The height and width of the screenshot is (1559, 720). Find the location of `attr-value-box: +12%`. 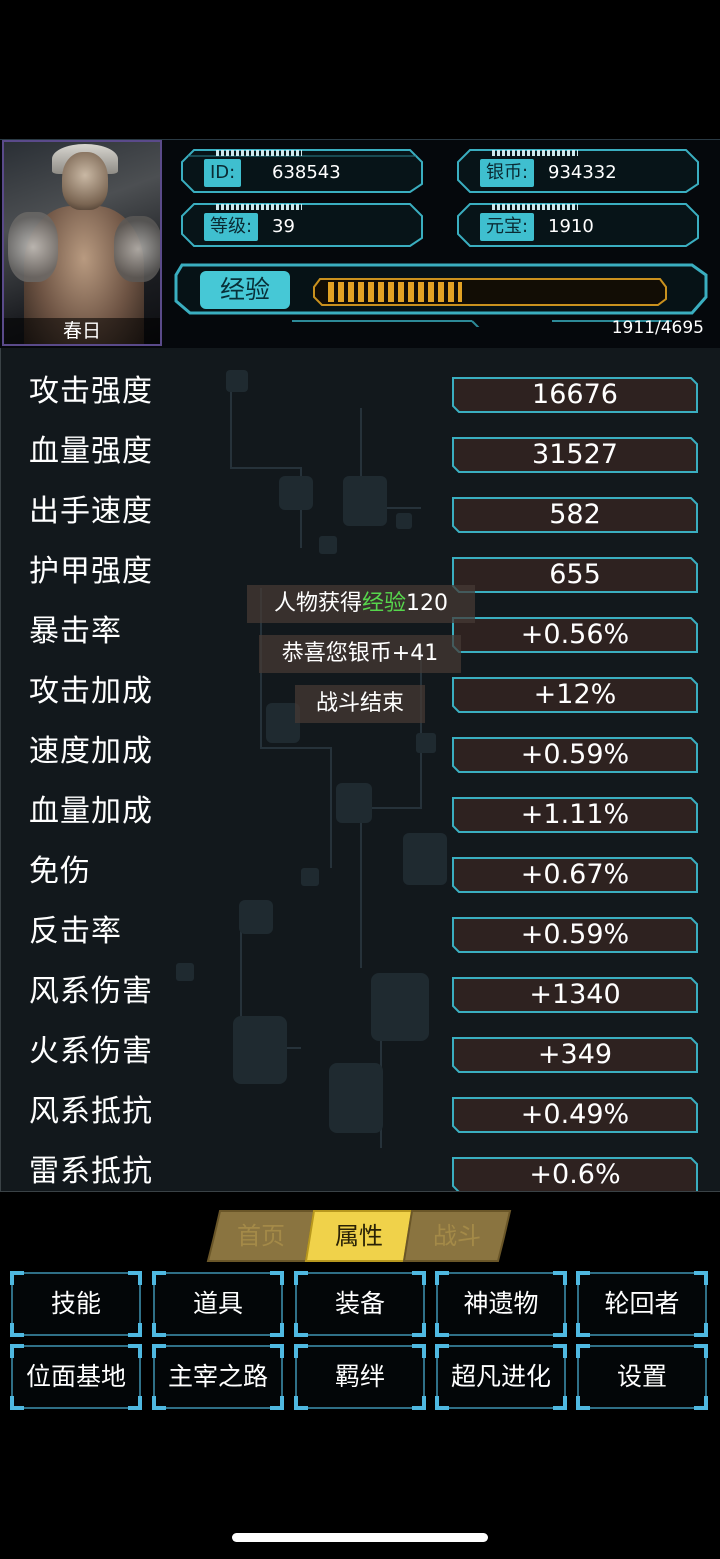

attr-value-box: +12% is located at coordinates (575, 695).